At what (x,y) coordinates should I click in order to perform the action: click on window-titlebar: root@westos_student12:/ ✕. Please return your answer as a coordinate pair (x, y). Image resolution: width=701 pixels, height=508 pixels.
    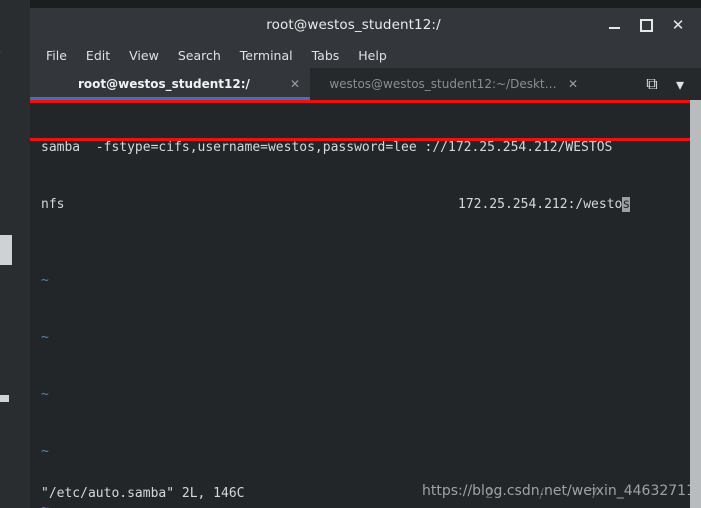
    Looking at the image, I should click on (365, 25).